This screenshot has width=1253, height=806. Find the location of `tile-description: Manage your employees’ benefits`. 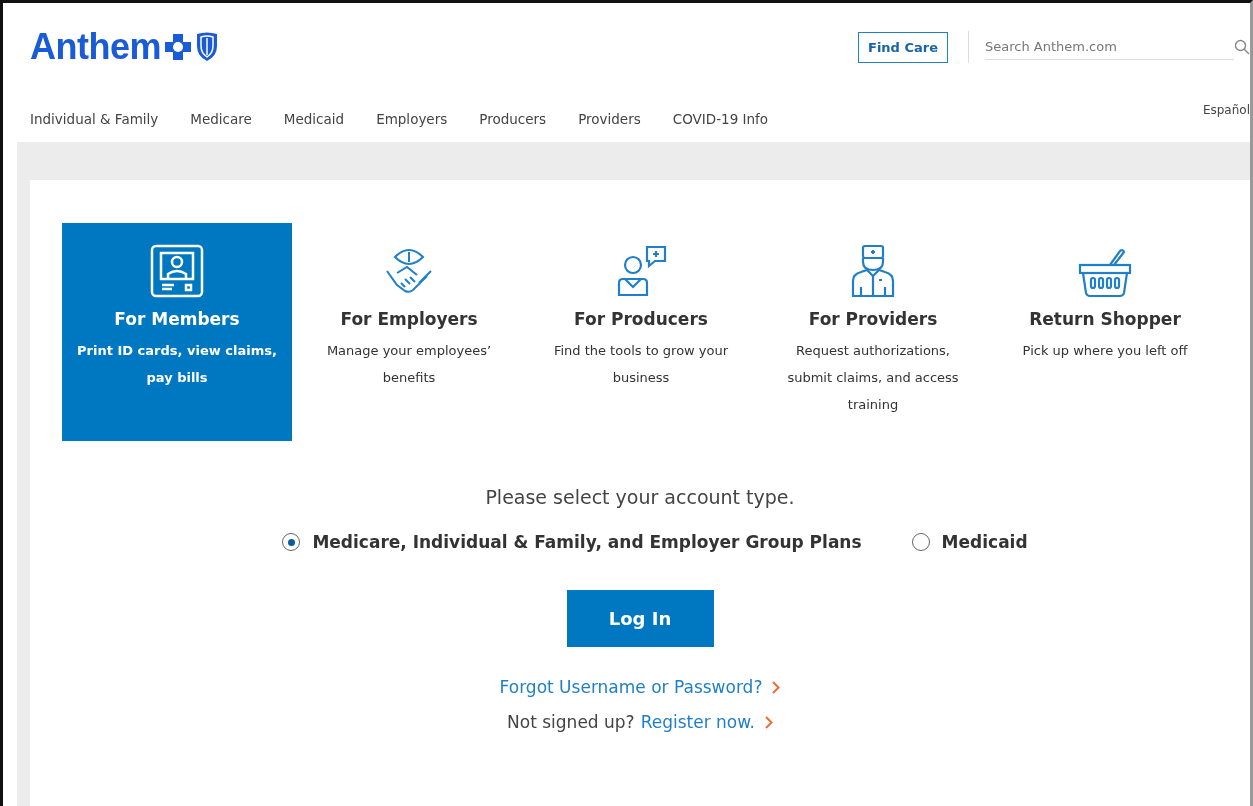

tile-description: Manage your employees’ benefits is located at coordinates (409, 364).